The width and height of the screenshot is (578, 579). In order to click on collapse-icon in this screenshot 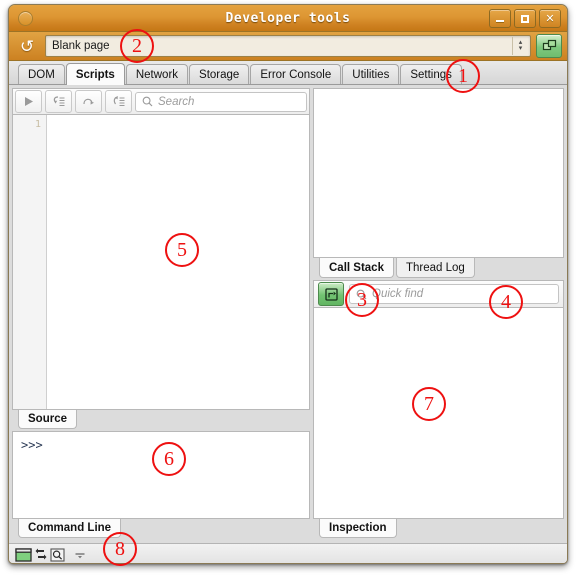, I will do `click(80, 555)`.